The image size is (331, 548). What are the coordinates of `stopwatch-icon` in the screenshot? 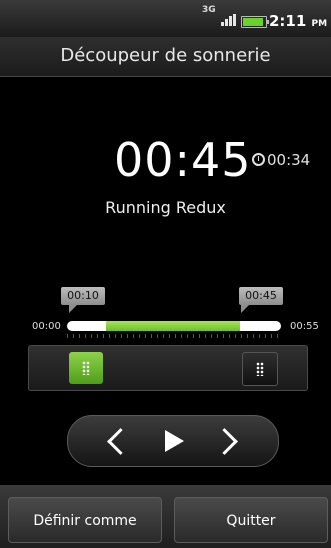 It's located at (258, 159).